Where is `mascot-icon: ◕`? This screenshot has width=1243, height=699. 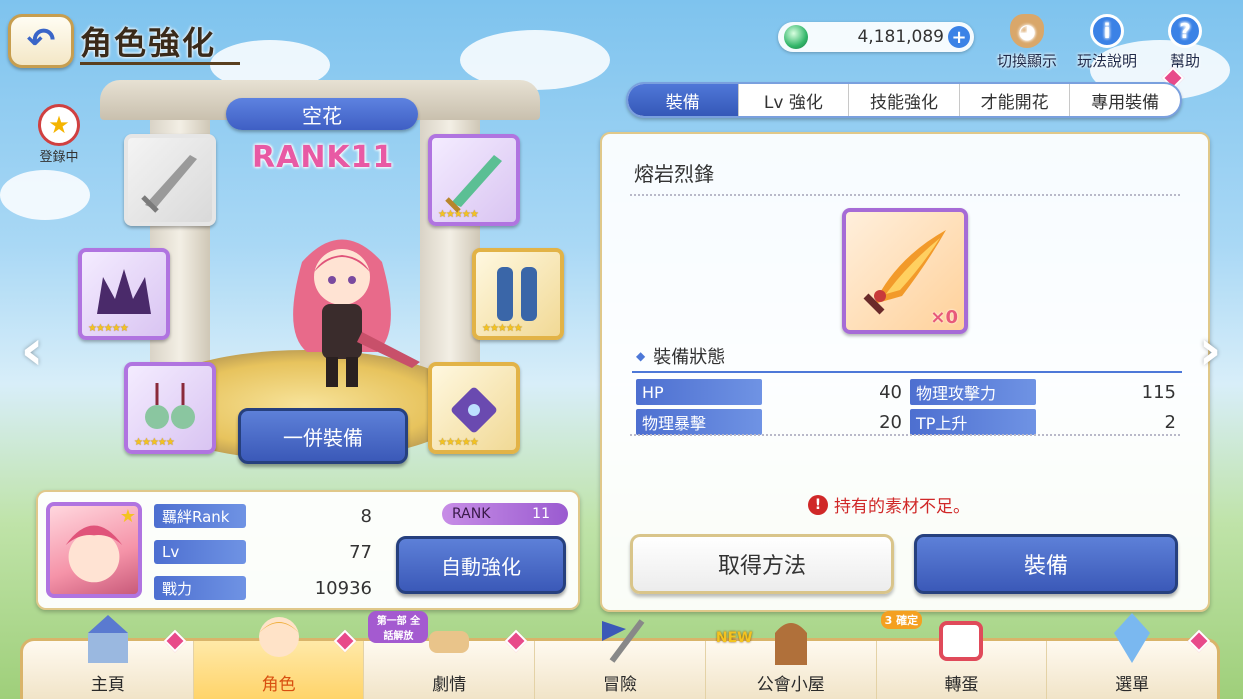 mascot-icon: ◕ is located at coordinates (1027, 31).